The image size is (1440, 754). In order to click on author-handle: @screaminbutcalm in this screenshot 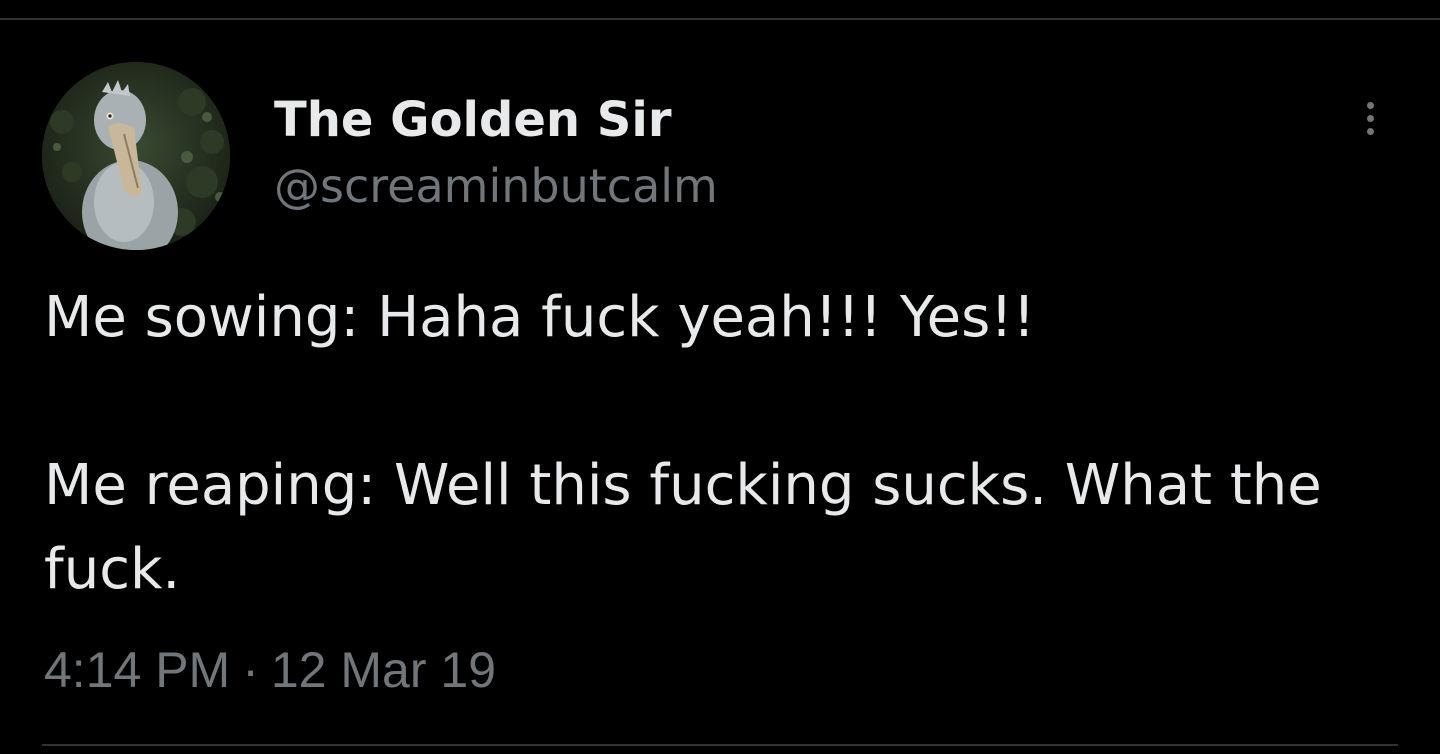, I will do `click(496, 186)`.